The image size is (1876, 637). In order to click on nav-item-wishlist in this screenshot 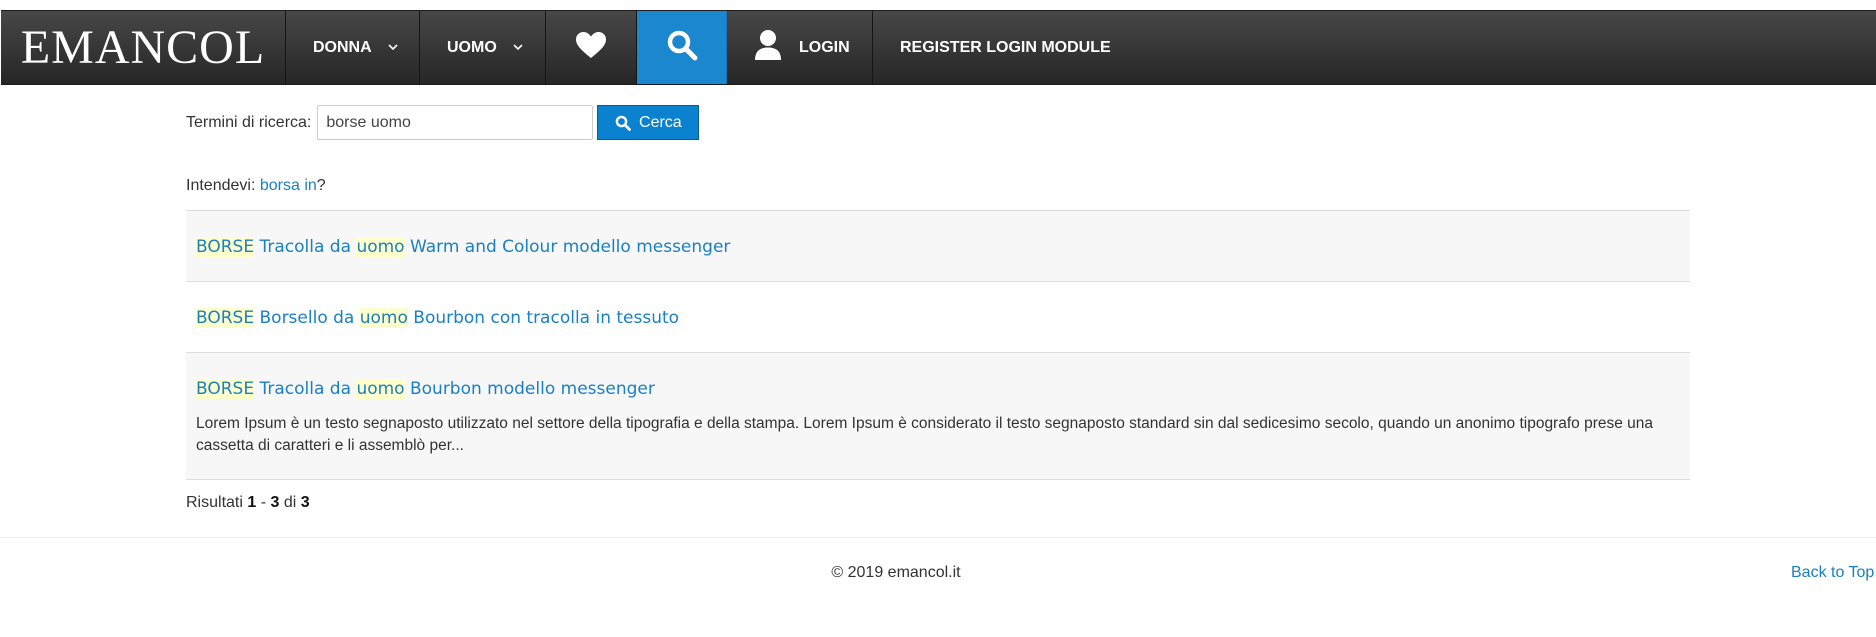, I will do `click(591, 47)`.